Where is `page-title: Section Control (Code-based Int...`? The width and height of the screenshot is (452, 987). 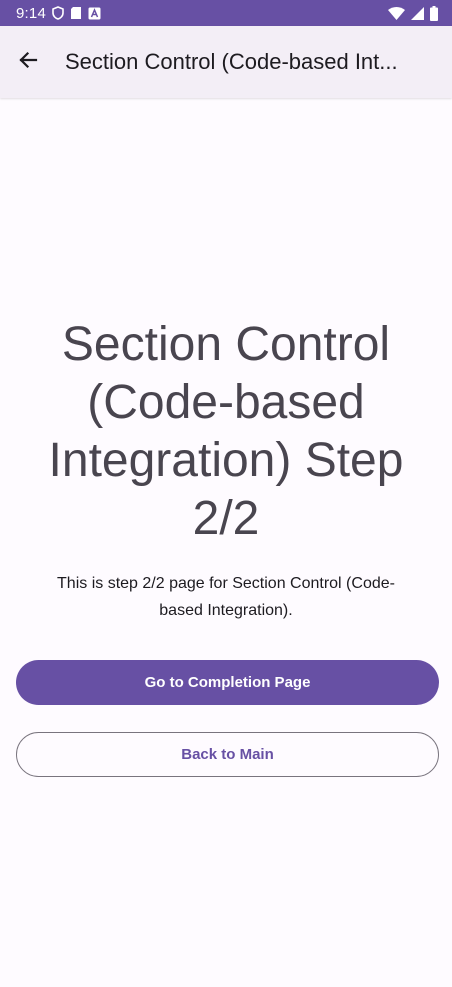
page-title: Section Control (Code-based Int... is located at coordinates (231, 61).